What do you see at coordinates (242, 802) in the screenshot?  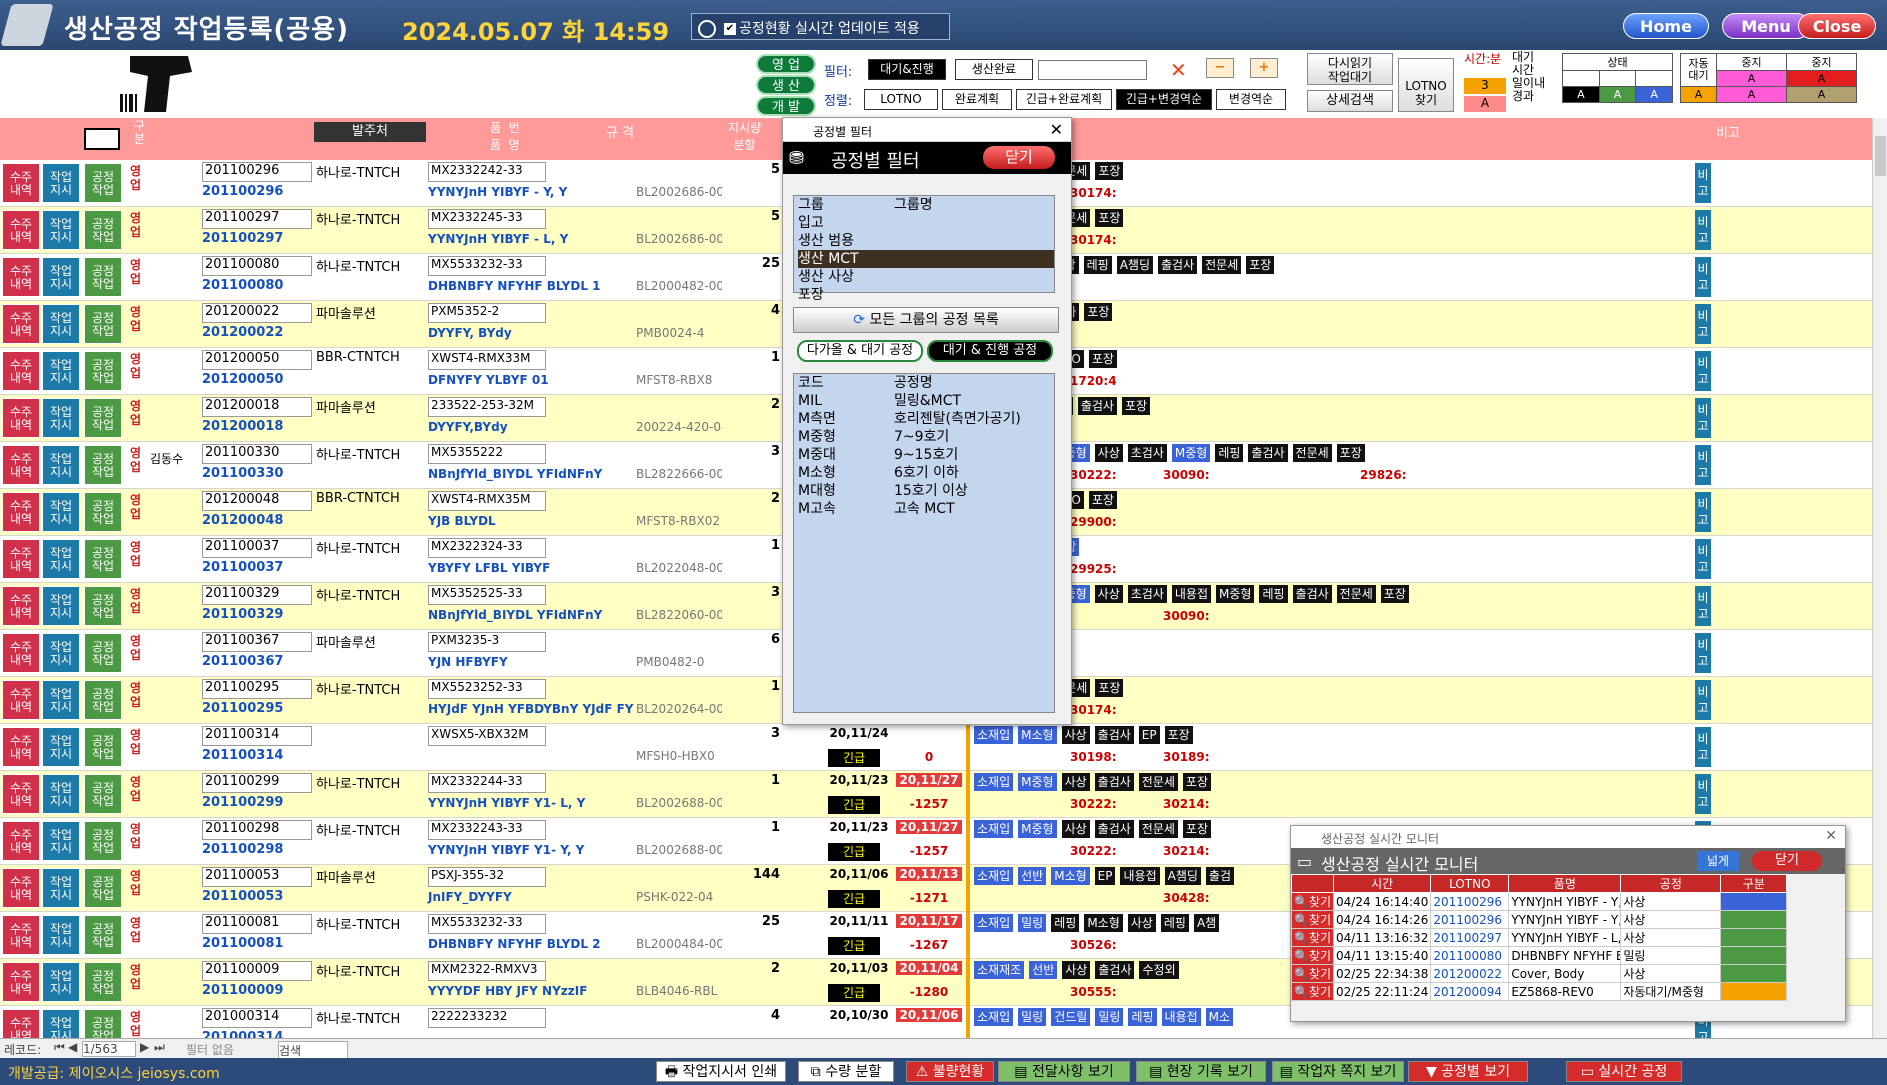 I see `lotno-link: 201100299` at bounding box center [242, 802].